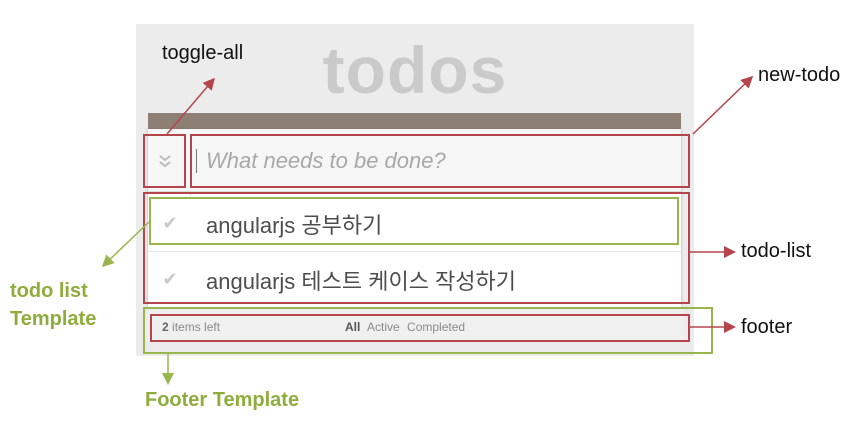 Image resolution: width=864 pixels, height=424 pixels. What do you see at coordinates (776, 251) in the screenshot?
I see `label-todo-list: todo-list` at bounding box center [776, 251].